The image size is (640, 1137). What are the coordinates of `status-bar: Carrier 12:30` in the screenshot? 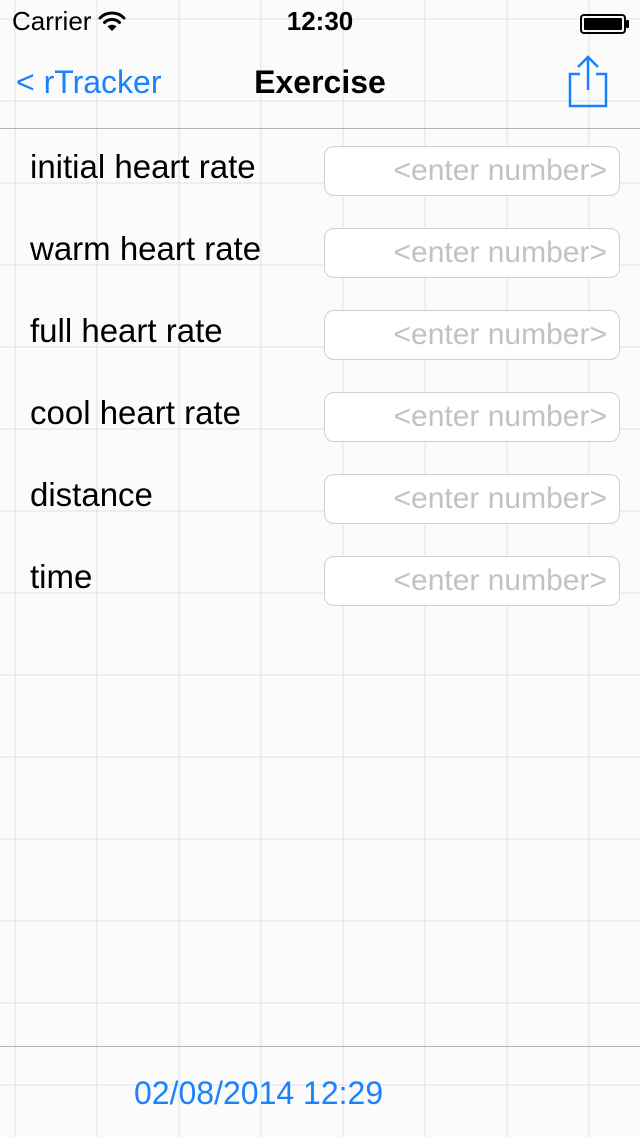 It's located at (320, 20).